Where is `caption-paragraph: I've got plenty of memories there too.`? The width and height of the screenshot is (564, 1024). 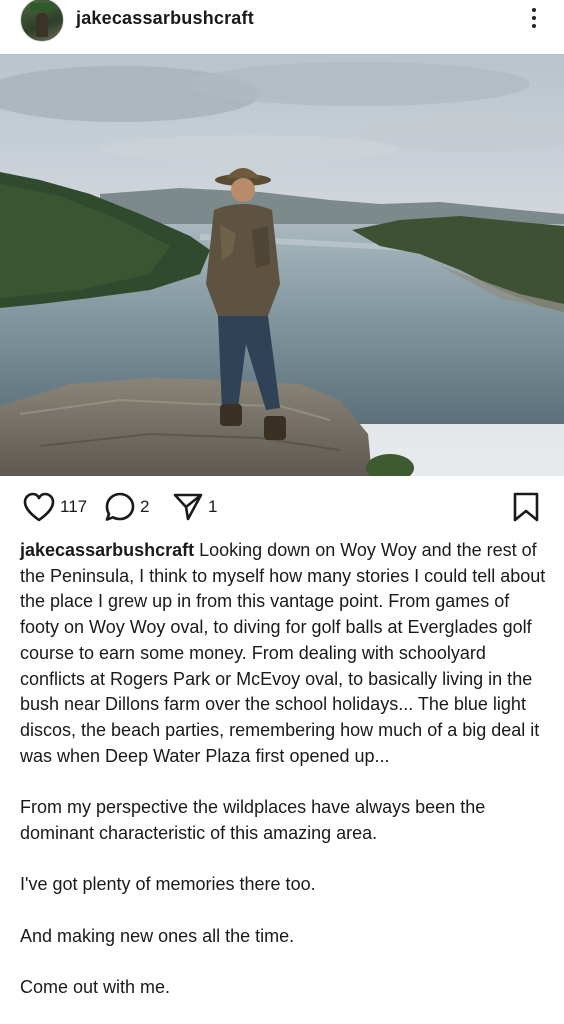
caption-paragraph: I've got plenty of memories there too. is located at coordinates (168, 884).